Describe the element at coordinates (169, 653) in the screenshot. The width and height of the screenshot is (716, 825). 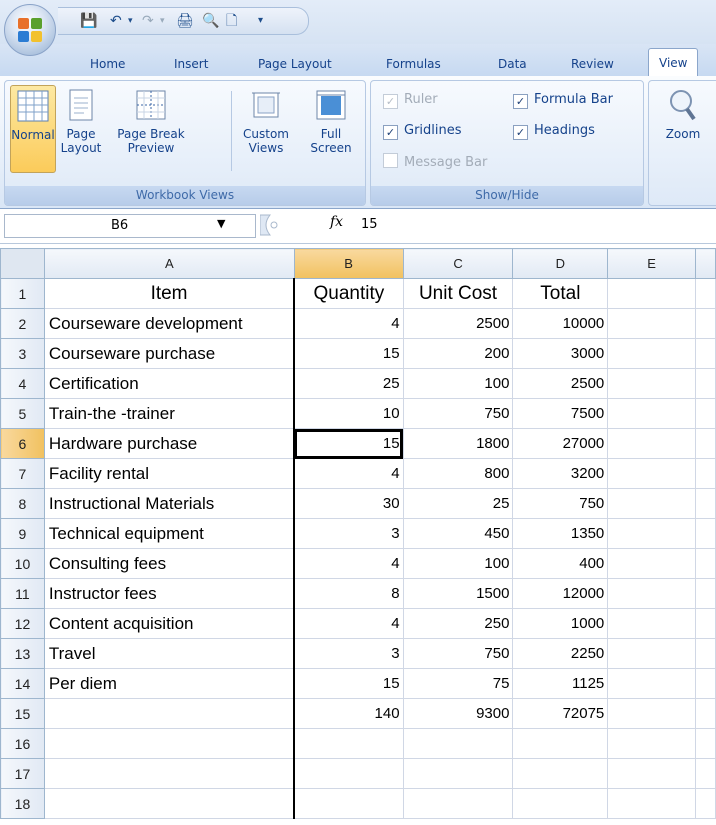
I see `cell: Travel` at that location.